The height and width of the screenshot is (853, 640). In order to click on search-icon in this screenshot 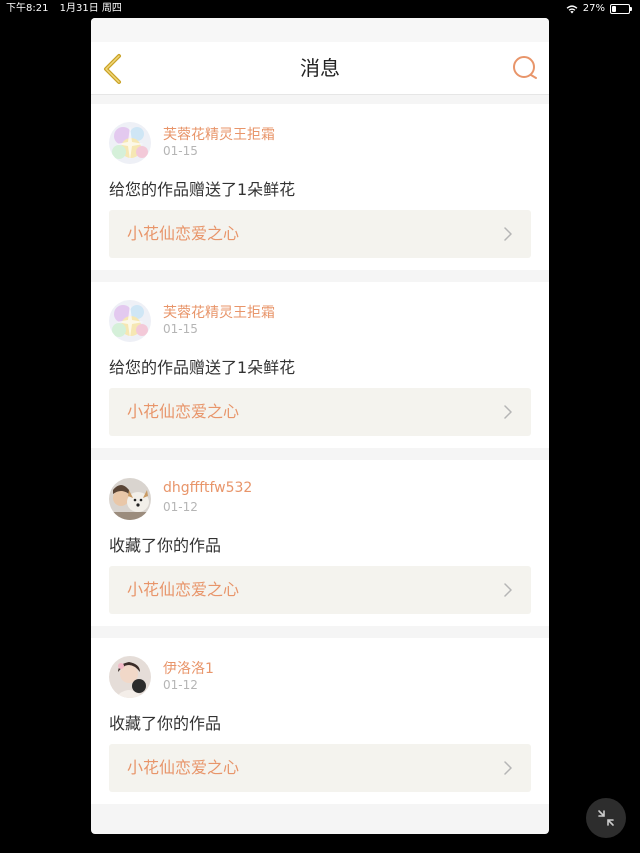, I will do `click(525, 68)`.